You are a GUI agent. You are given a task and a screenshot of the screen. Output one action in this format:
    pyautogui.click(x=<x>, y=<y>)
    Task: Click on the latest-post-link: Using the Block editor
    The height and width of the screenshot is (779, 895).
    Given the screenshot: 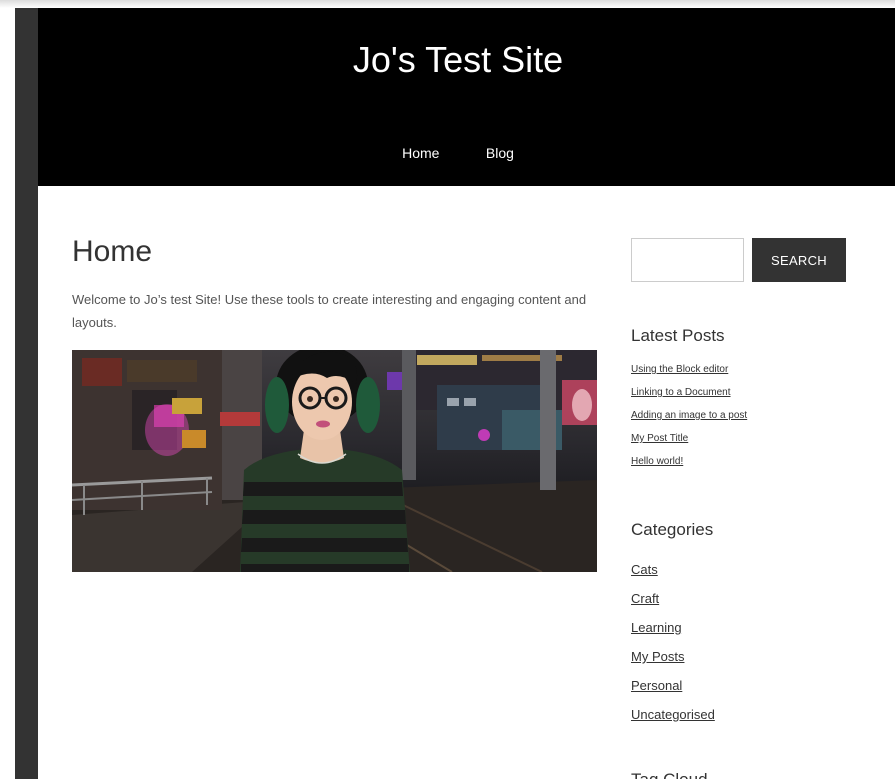 What is the action you would take?
    pyautogui.click(x=689, y=369)
    